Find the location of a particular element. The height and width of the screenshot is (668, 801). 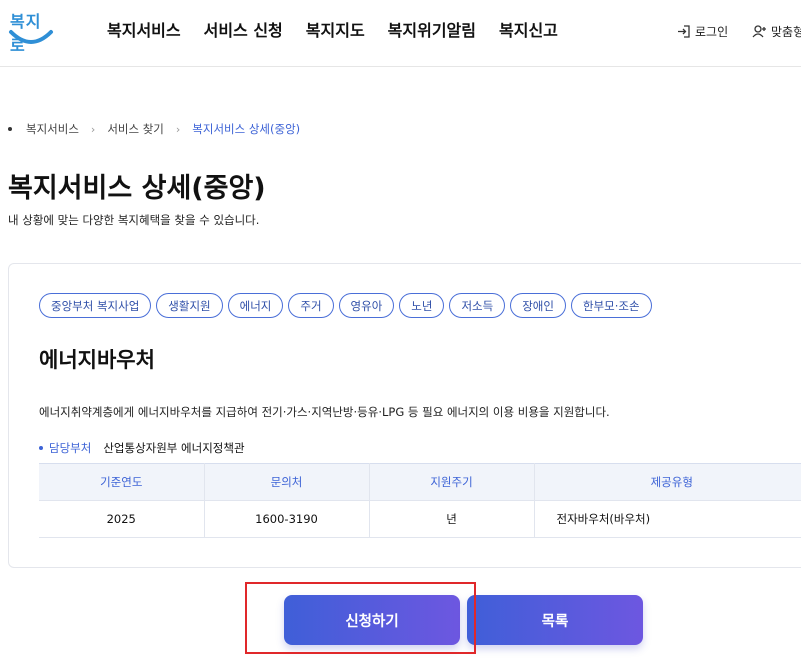

logo: 복지로 is located at coordinates (30, 30).